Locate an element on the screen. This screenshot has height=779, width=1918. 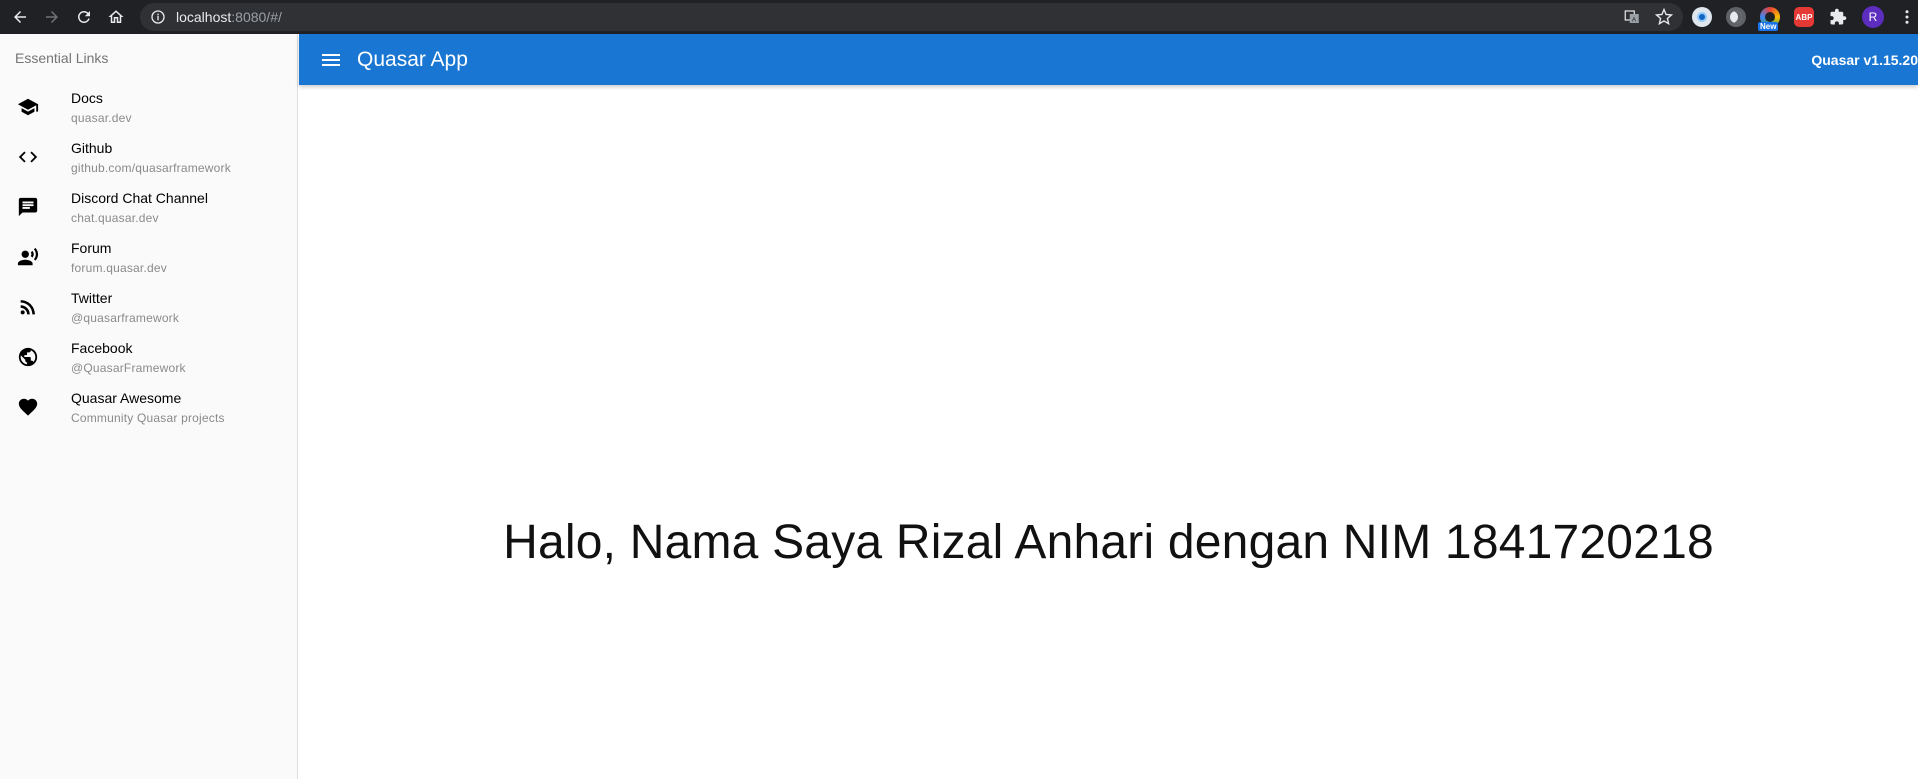
reload-icon is located at coordinates (83, 16).